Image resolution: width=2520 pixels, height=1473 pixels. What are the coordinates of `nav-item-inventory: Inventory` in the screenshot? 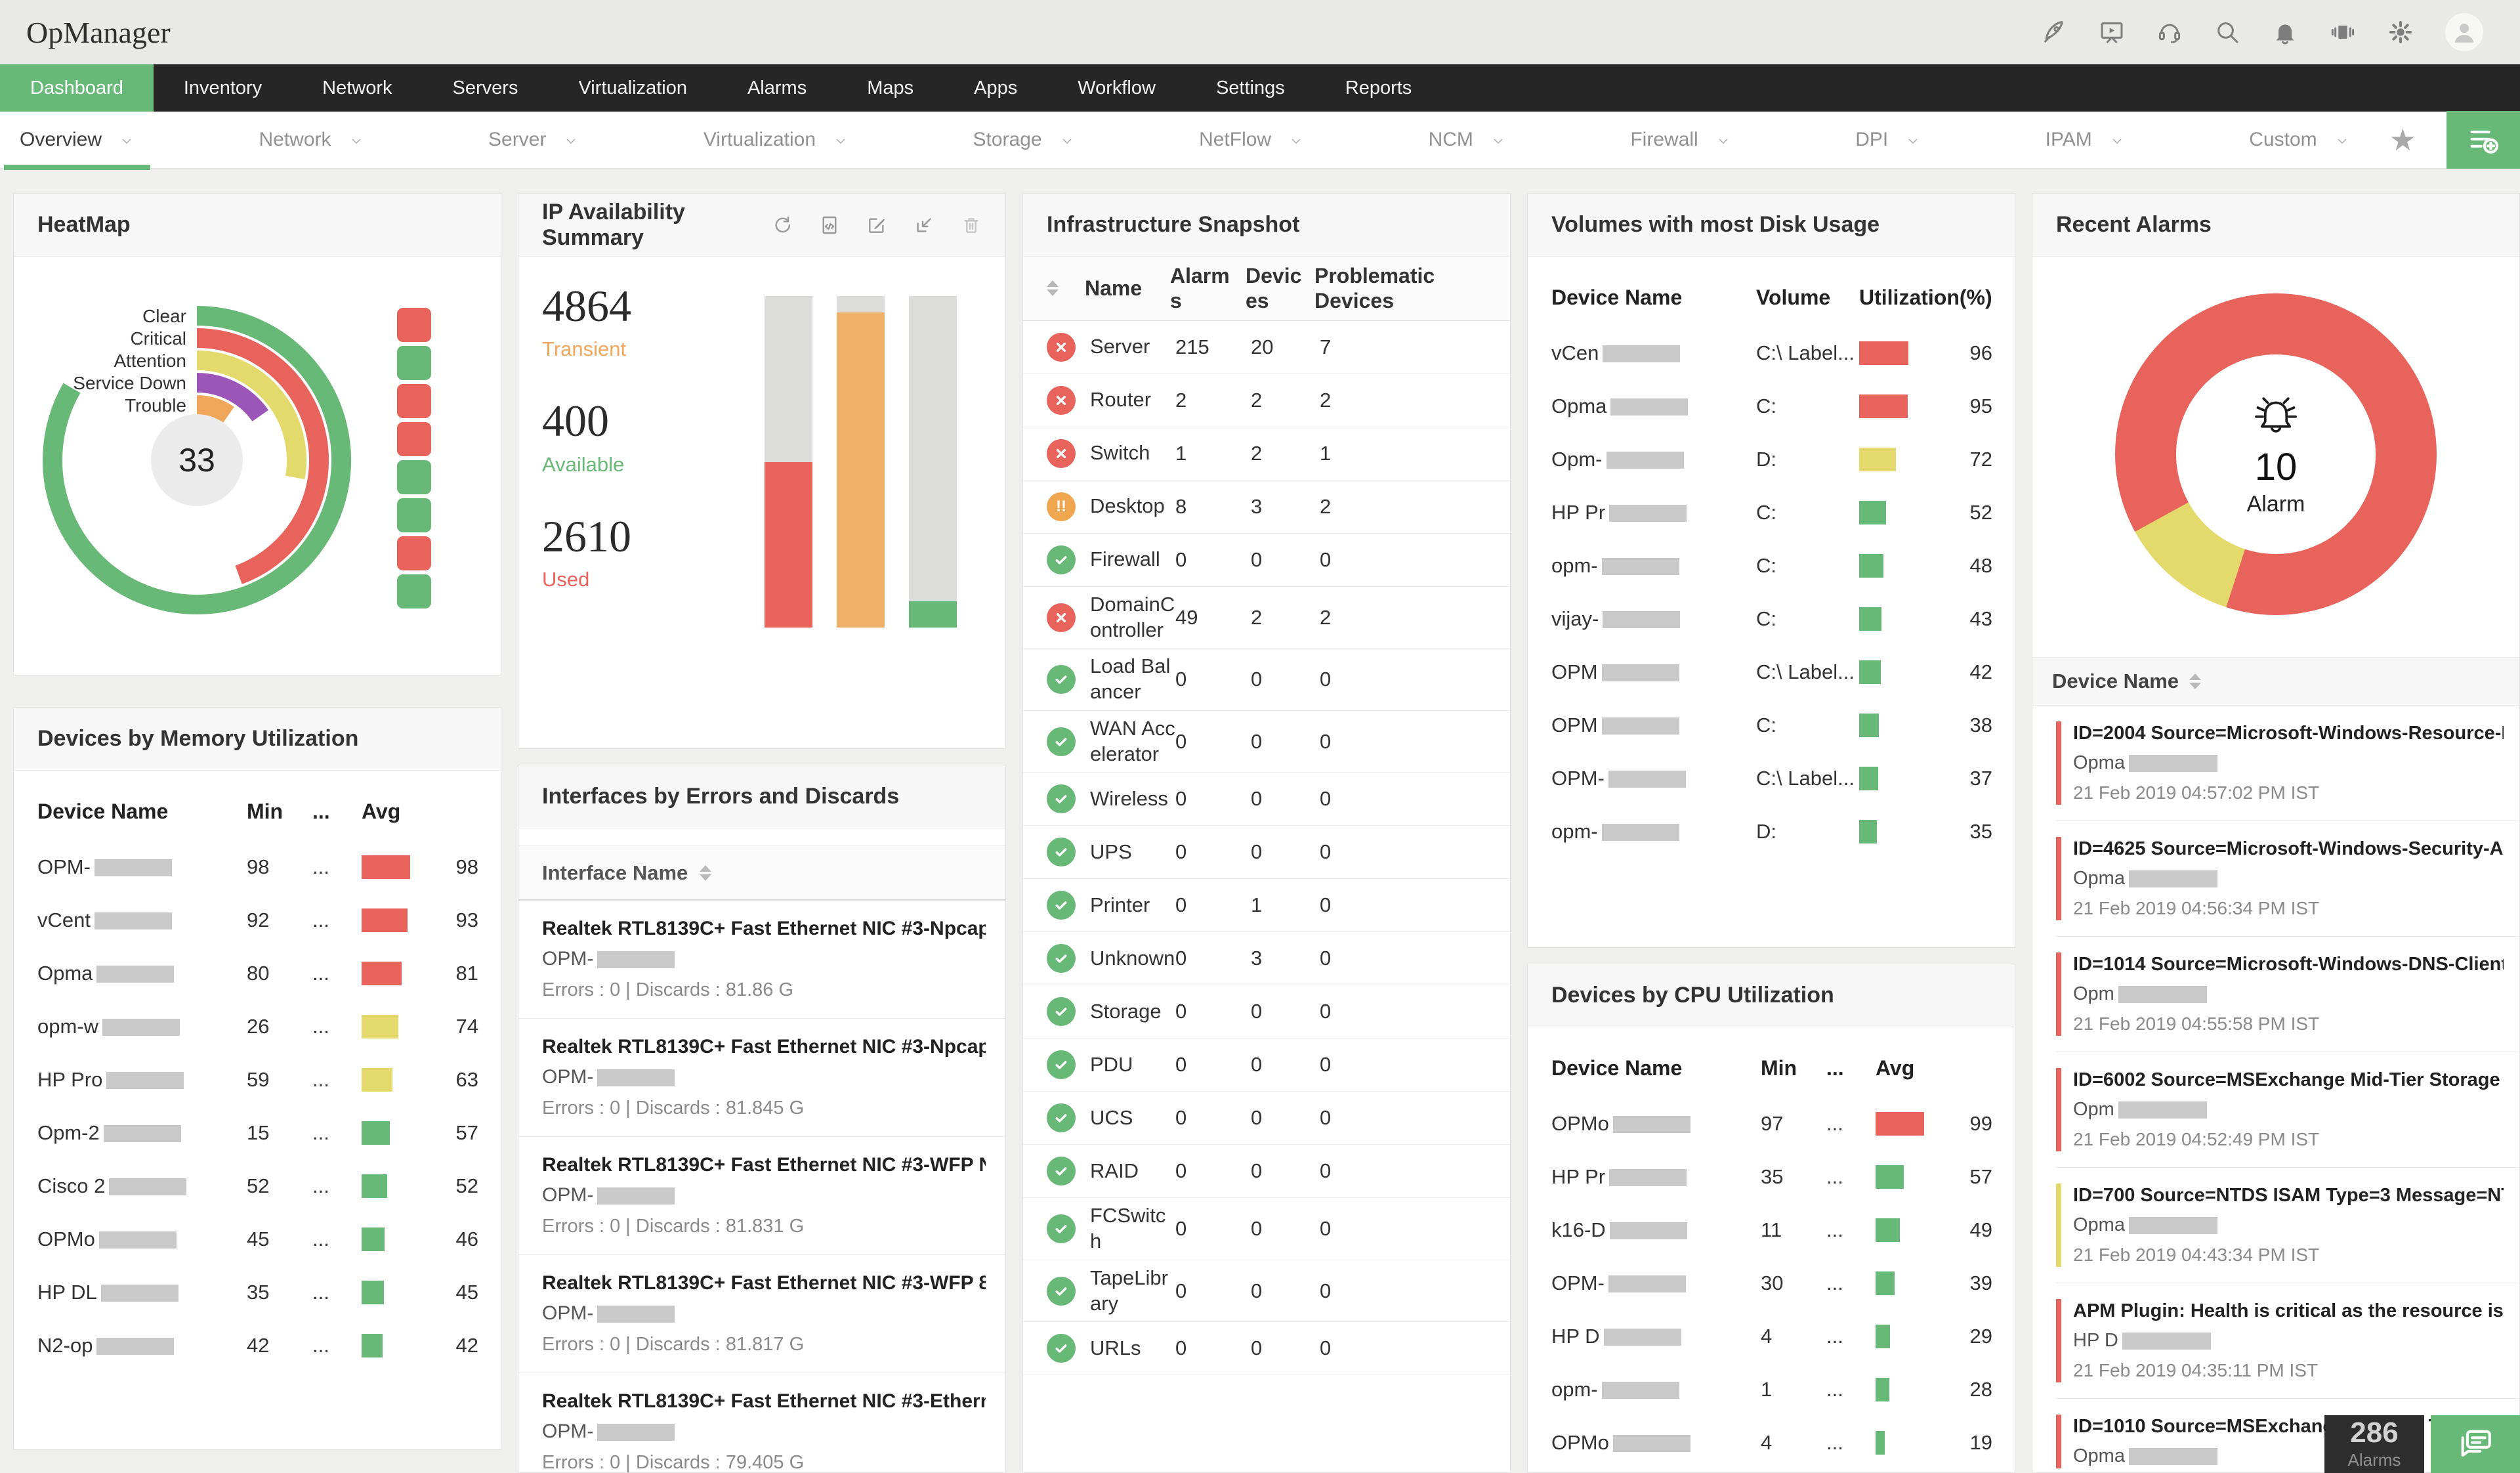 It's located at (223, 88).